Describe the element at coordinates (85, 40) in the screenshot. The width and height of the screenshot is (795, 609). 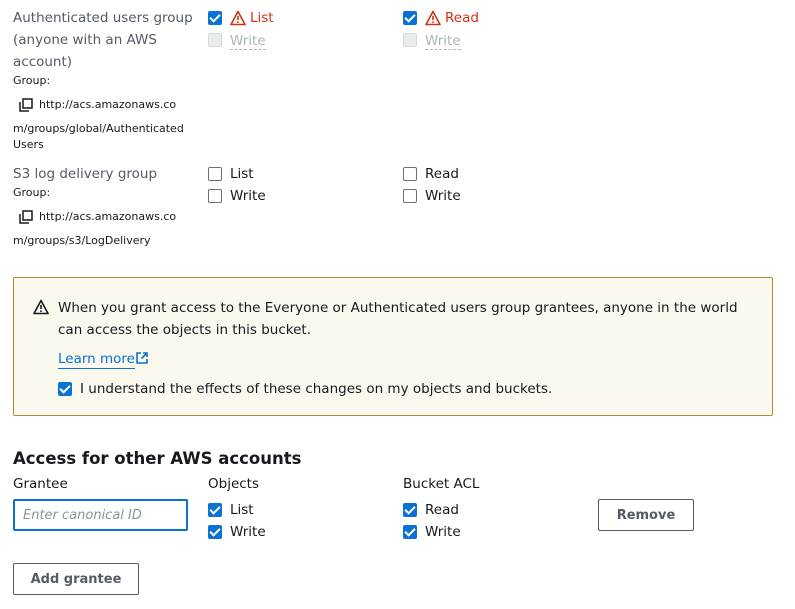
I see `group-title-line: (anyone with an AWS` at that location.